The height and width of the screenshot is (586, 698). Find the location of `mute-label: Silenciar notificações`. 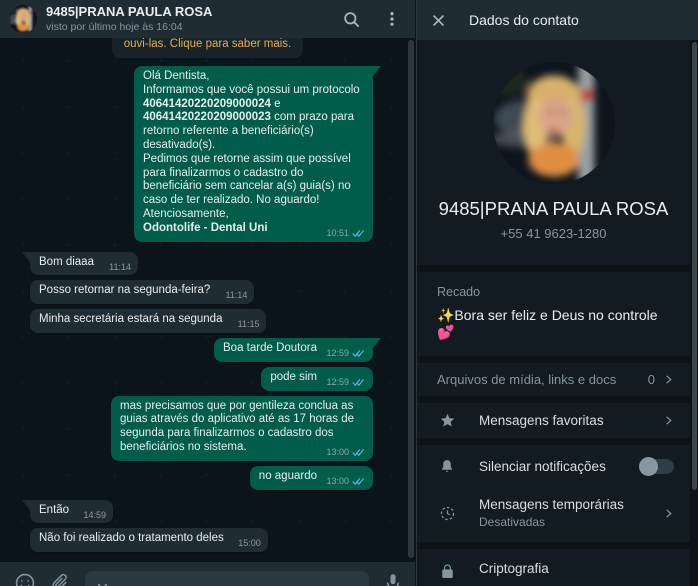

mute-label: Silenciar notificações is located at coordinates (542, 466).